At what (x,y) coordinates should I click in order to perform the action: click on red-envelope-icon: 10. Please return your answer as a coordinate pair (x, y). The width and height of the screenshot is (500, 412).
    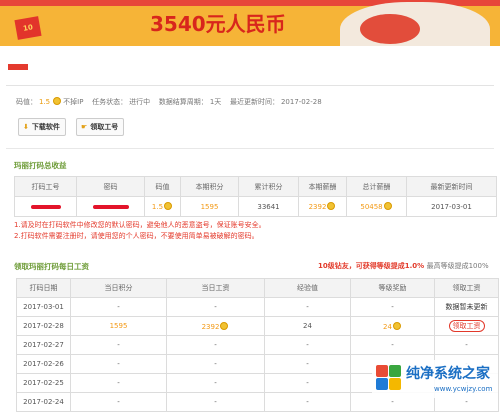
    Looking at the image, I should click on (28, 28).